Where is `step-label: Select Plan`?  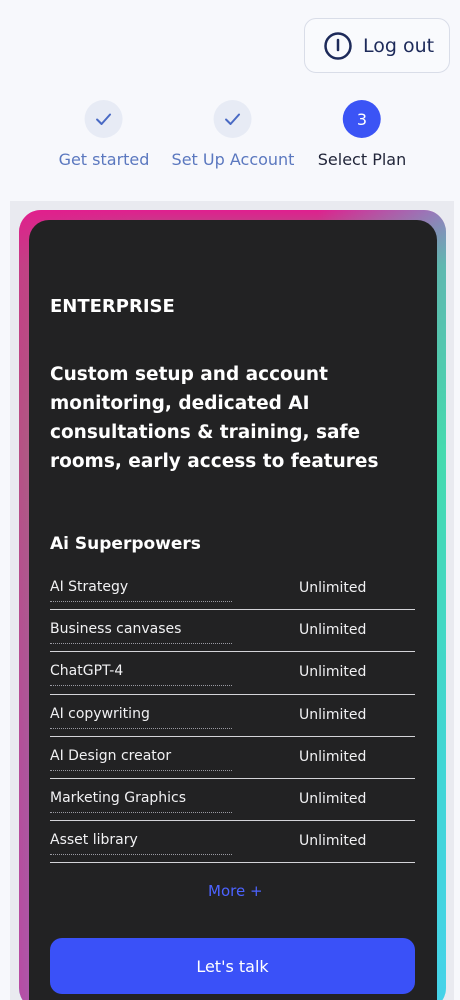
step-label: Select Plan is located at coordinates (362, 159).